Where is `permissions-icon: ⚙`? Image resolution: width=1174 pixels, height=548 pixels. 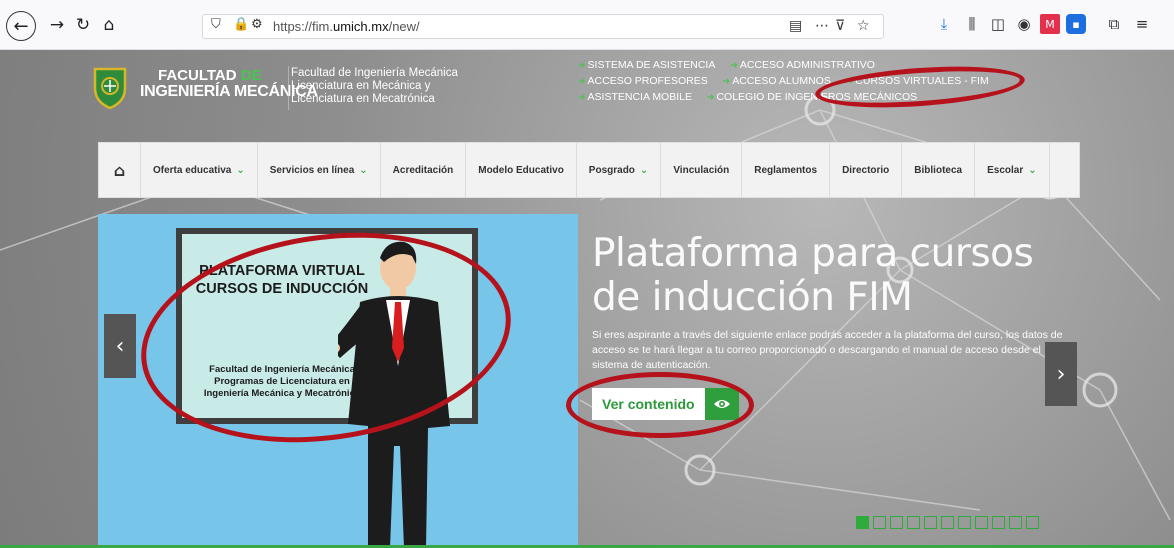
permissions-icon: ⚙ is located at coordinates (257, 24).